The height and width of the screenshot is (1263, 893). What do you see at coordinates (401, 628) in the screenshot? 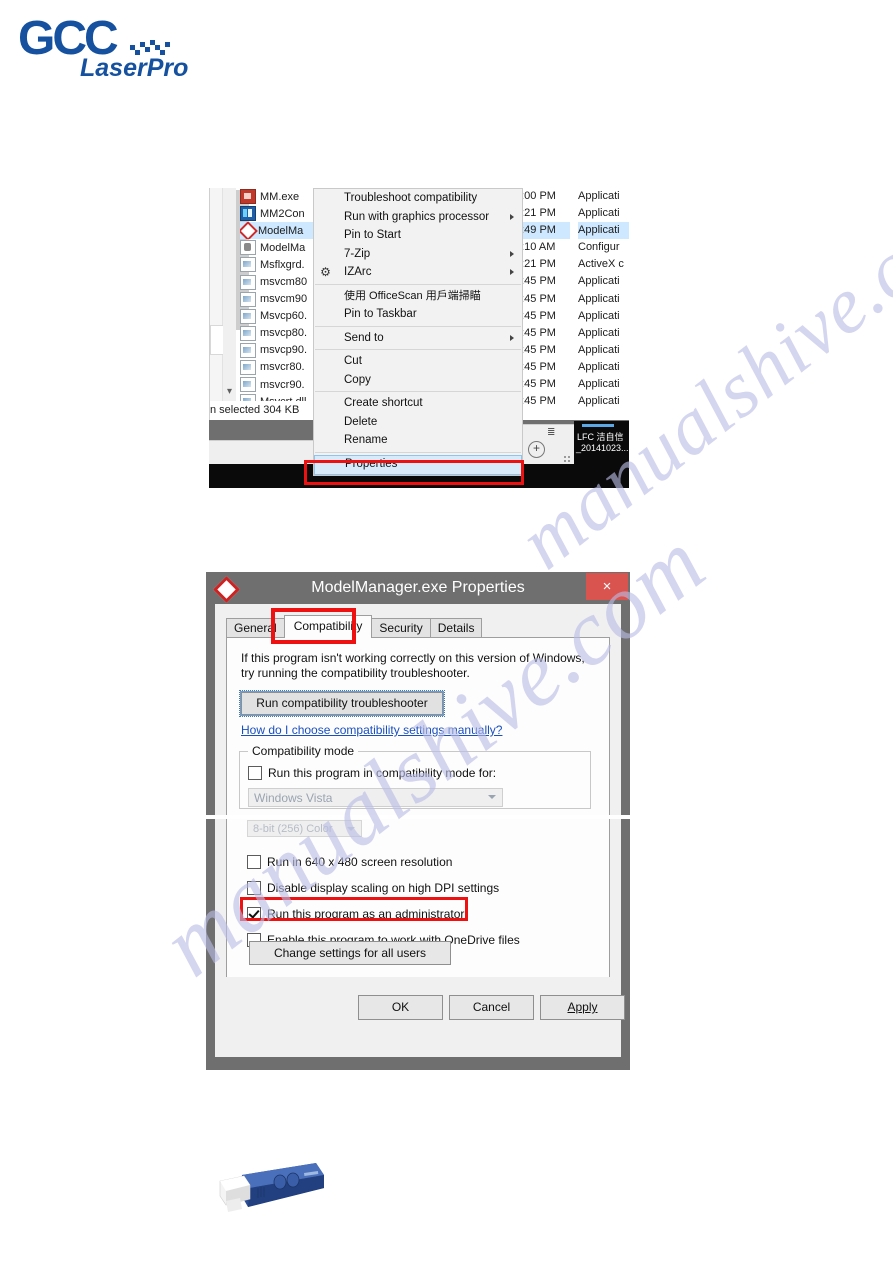
I see `tab-security: Security` at bounding box center [401, 628].